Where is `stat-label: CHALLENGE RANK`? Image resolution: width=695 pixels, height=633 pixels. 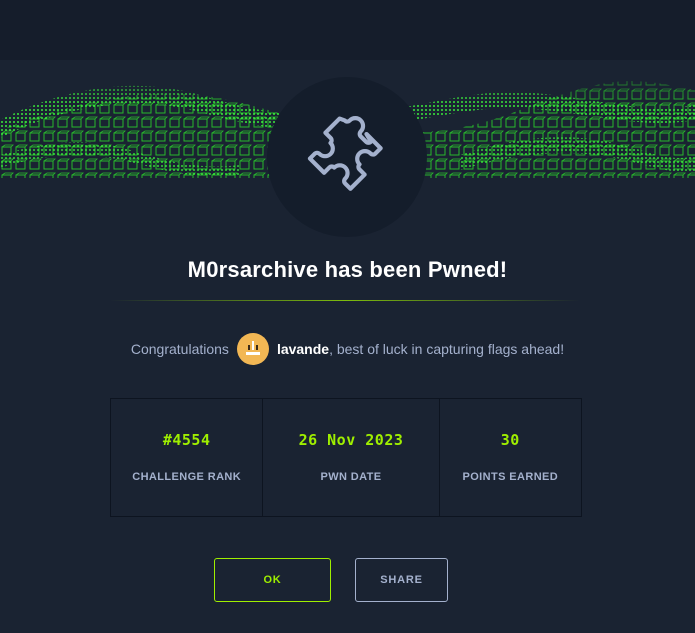 stat-label: CHALLENGE RANK is located at coordinates (187, 477).